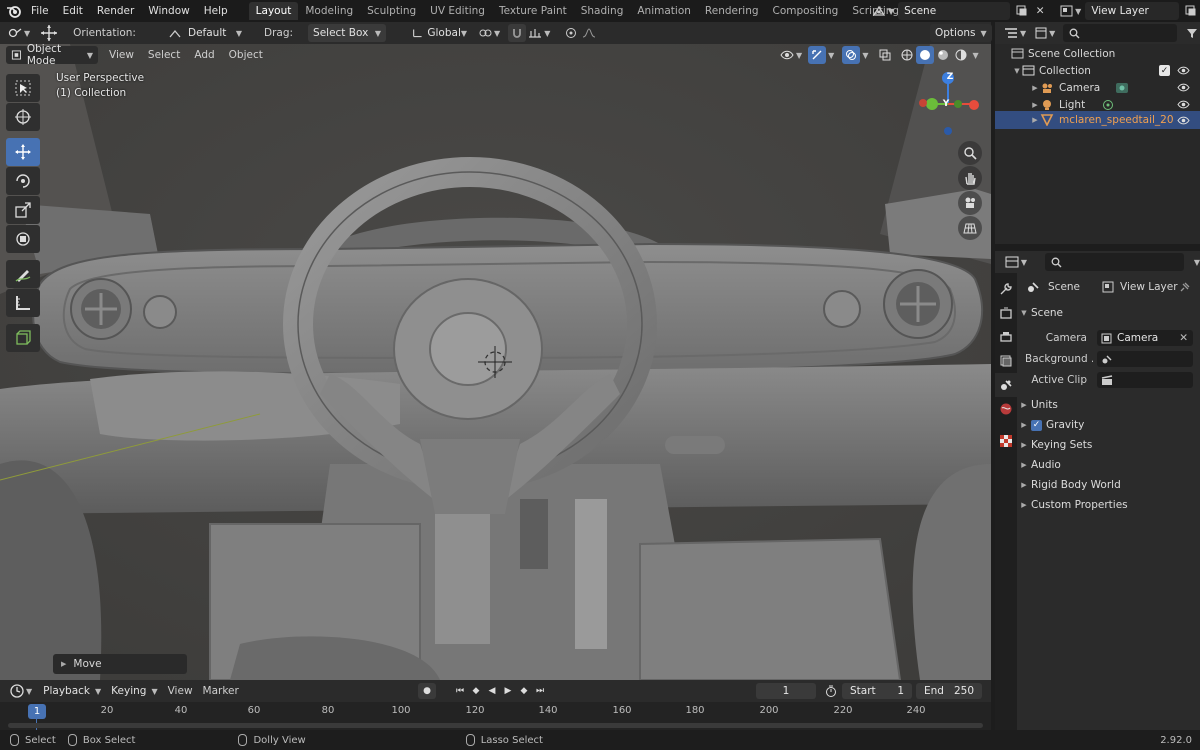  Describe the element at coordinates (943, 55) in the screenshot. I see `material-shading-icon` at that location.